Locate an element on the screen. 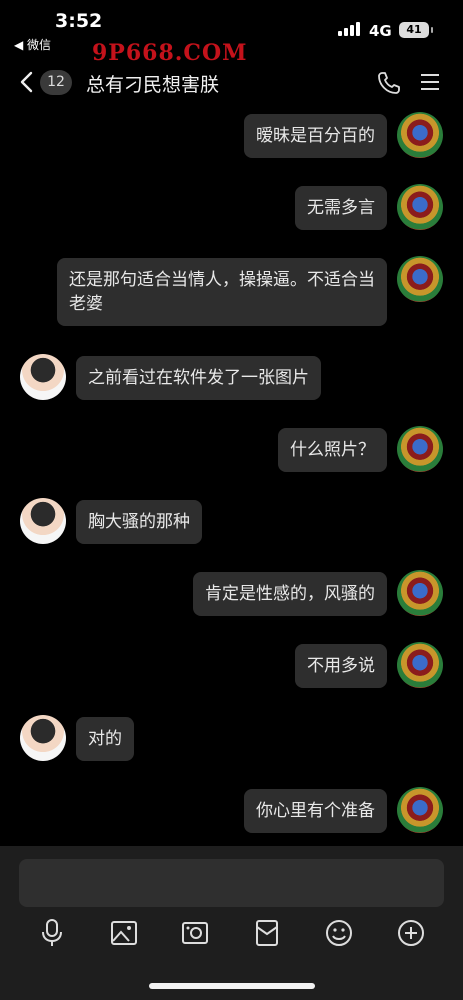 This screenshot has width=463, height=1000. phone-call-icon is located at coordinates (389, 83).